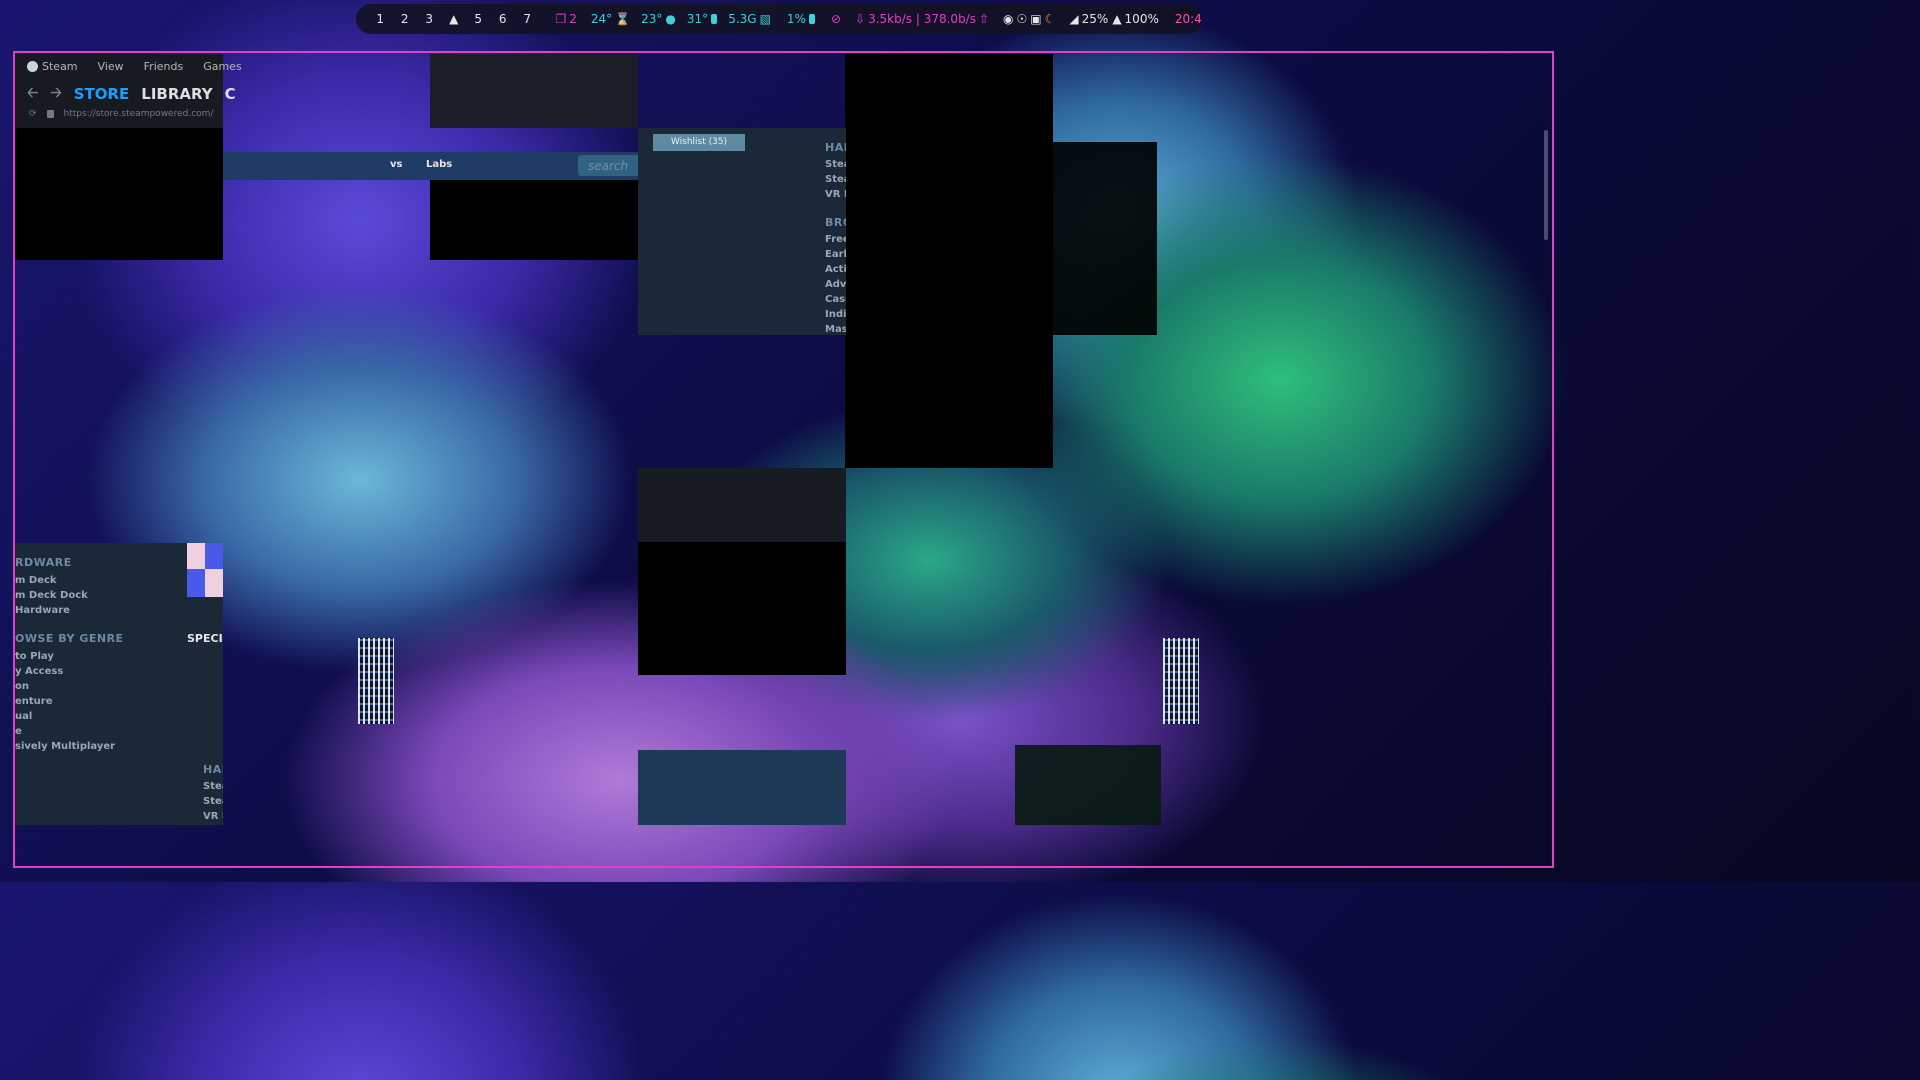 The image size is (1920, 1080). Describe the element at coordinates (102, 94) in the screenshot. I see `tab-store: STORE` at that location.